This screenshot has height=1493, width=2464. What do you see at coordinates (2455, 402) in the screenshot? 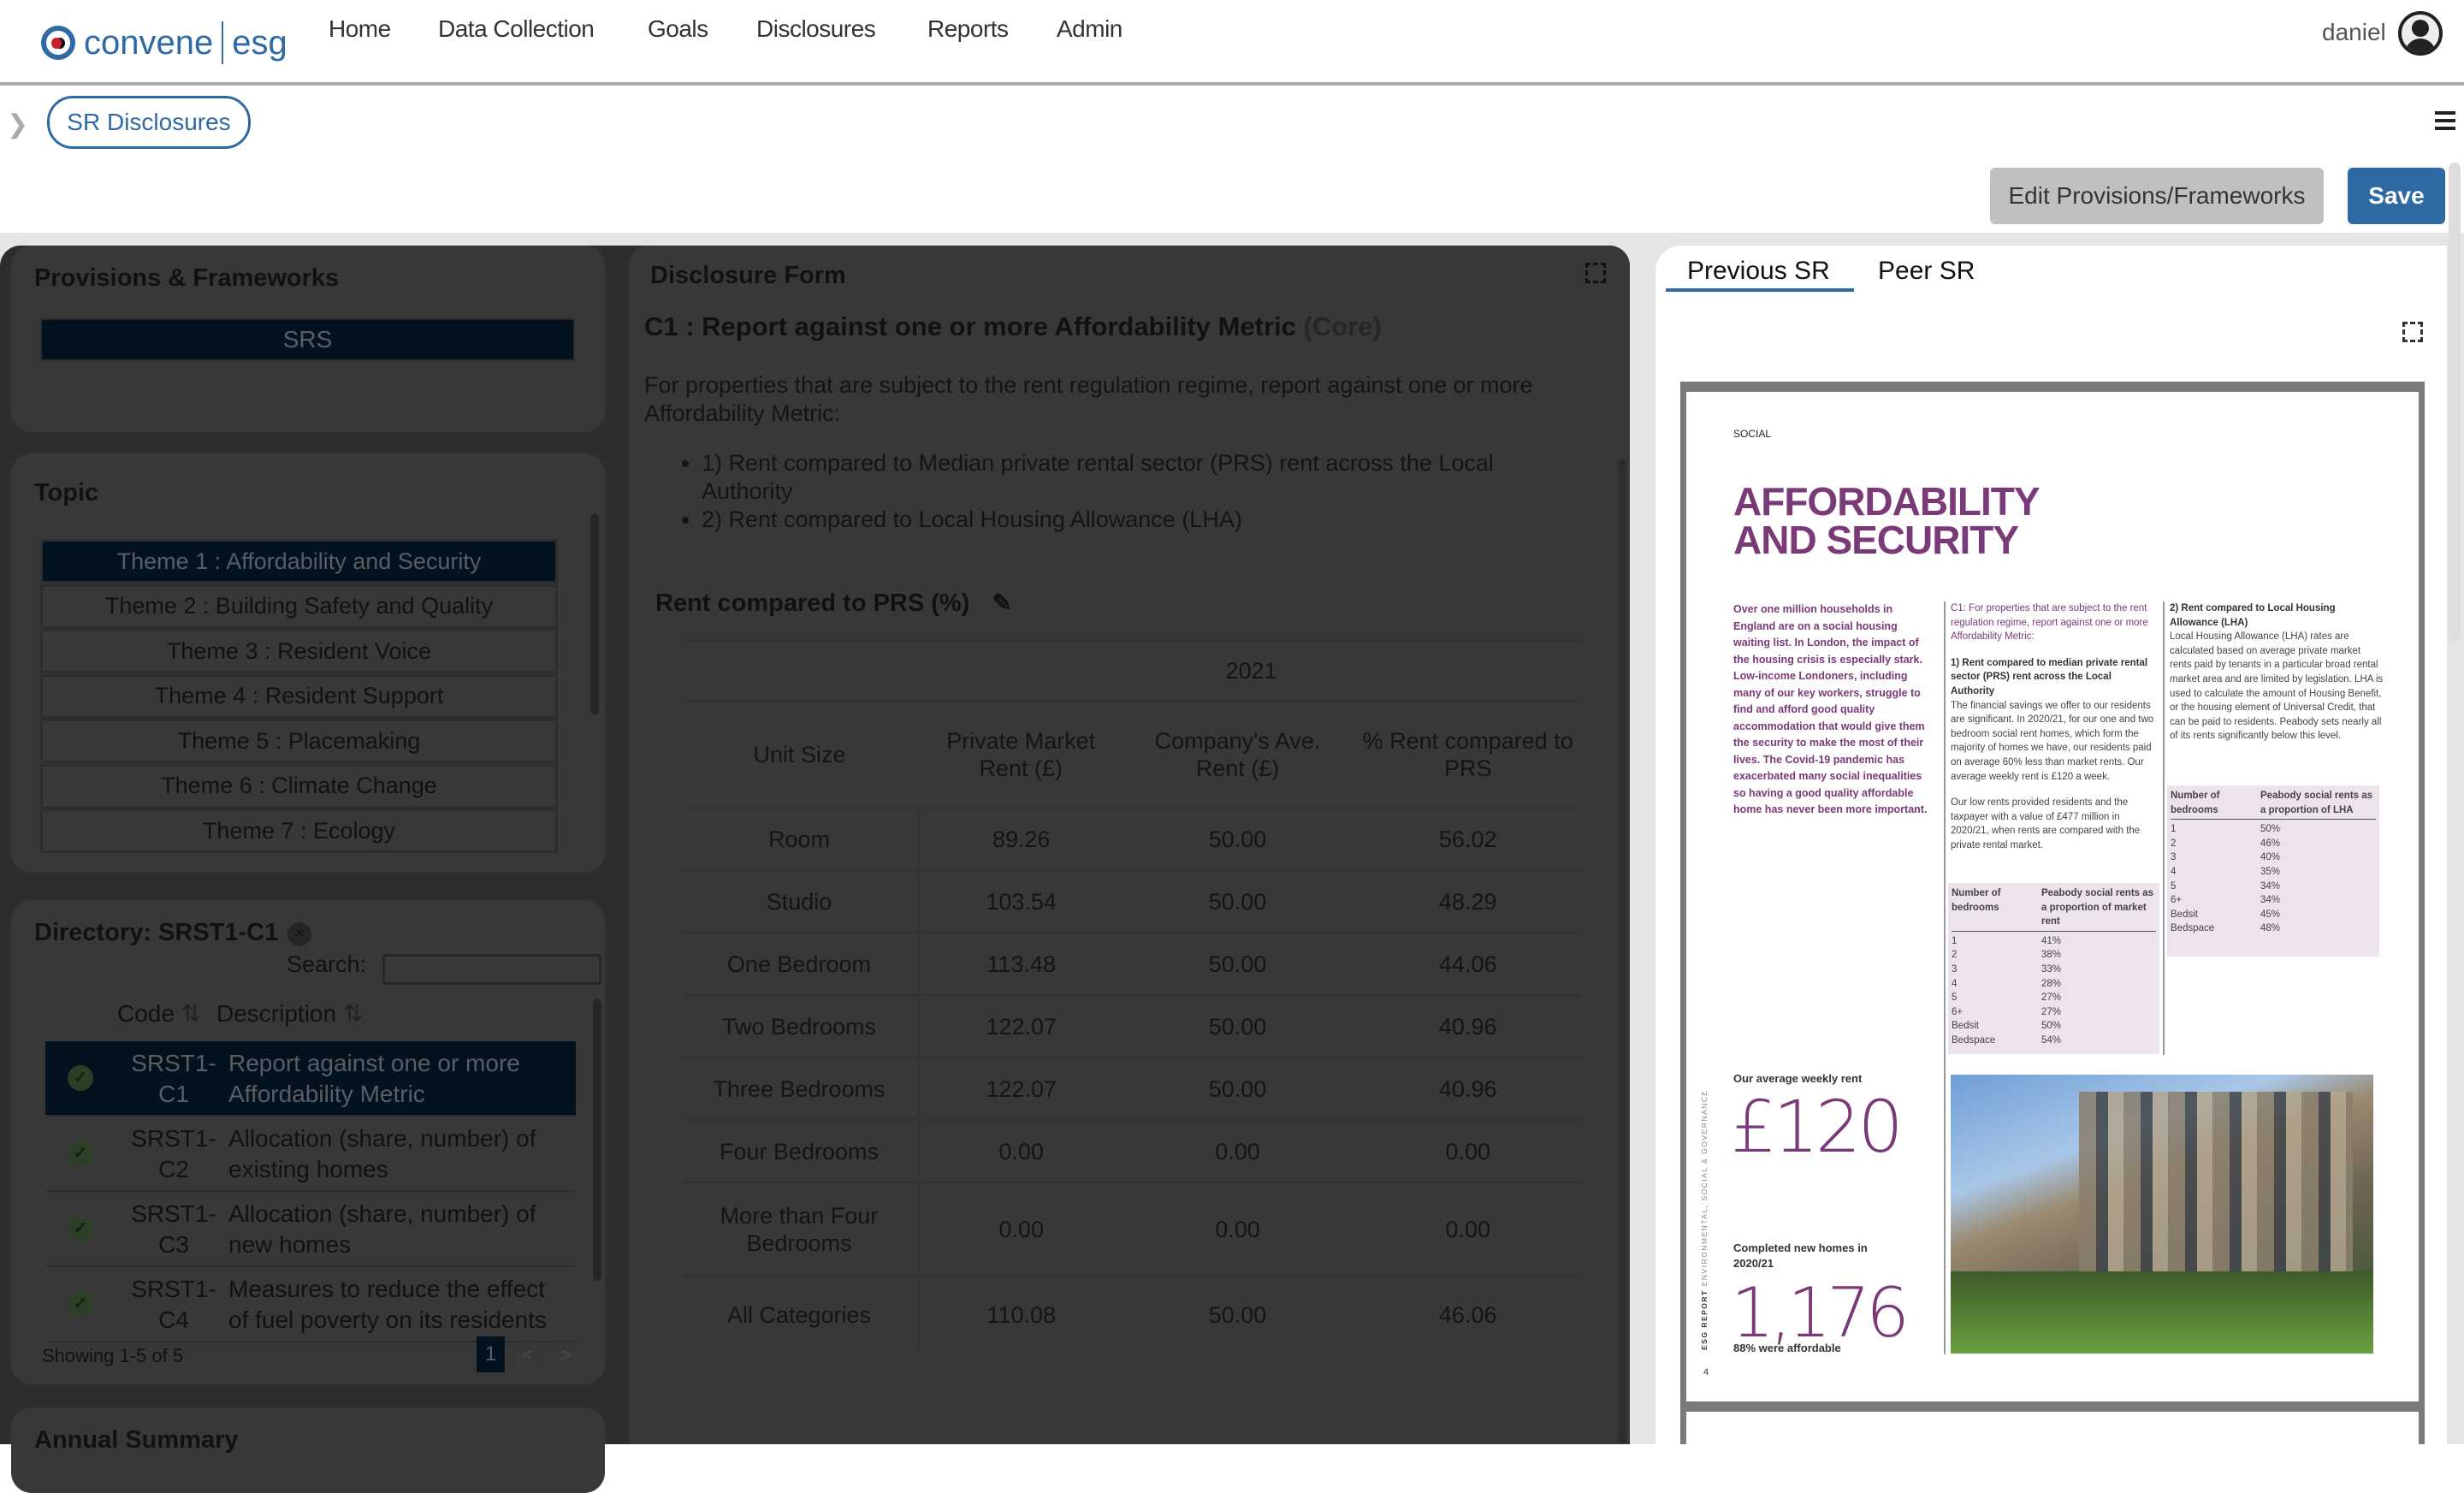
I see `page-scrollbar` at bounding box center [2455, 402].